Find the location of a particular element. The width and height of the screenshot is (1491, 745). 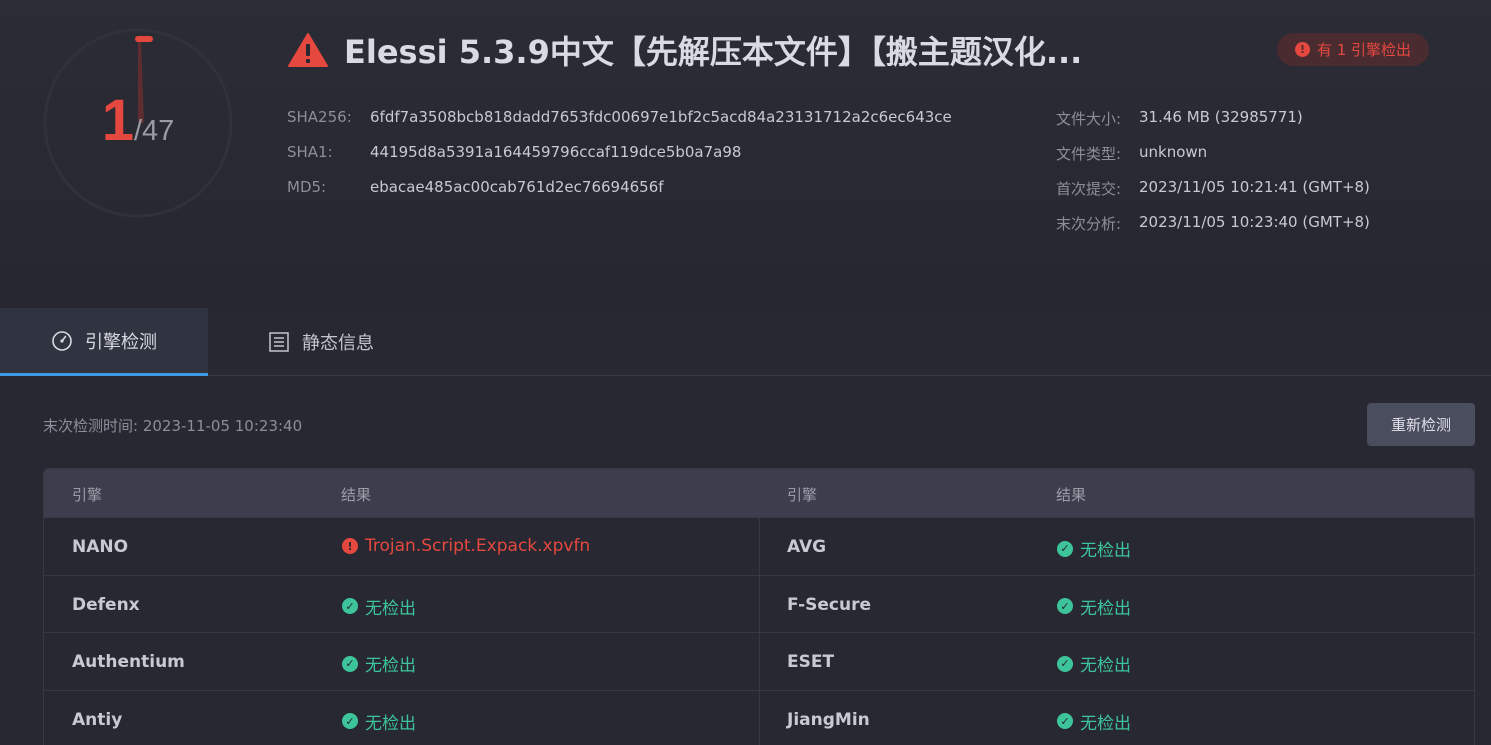

detected-count: 1 is located at coordinates (117, 120).